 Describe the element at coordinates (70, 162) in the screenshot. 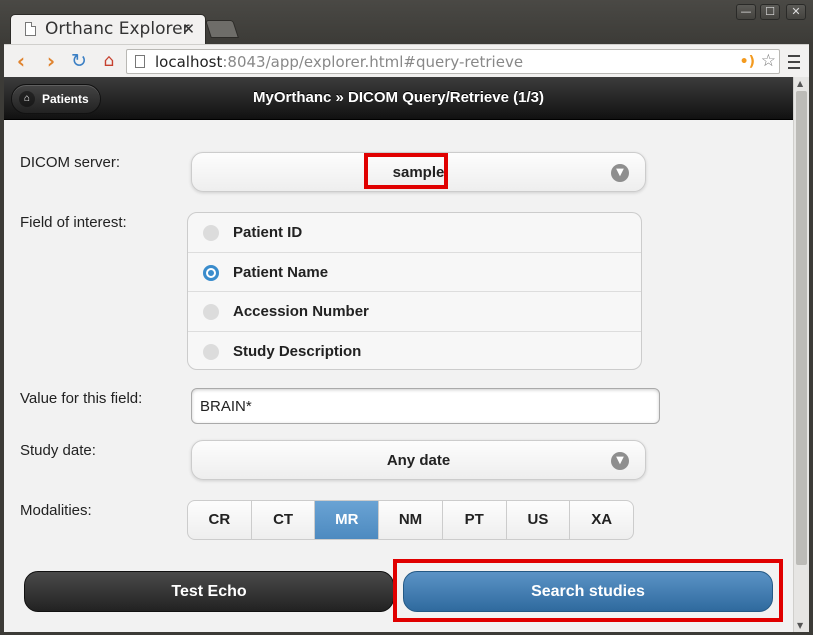

I see `server-label: DICOM server:` at that location.